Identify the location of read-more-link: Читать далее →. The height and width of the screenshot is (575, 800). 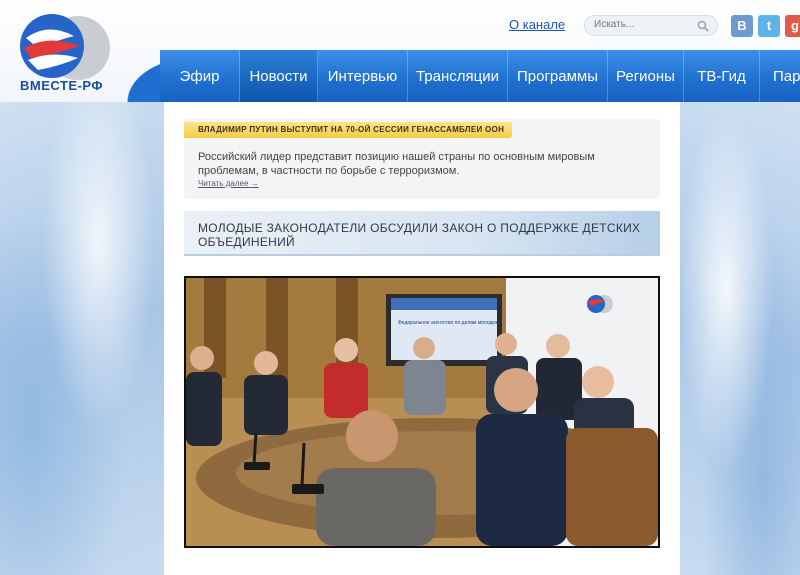
(228, 183).